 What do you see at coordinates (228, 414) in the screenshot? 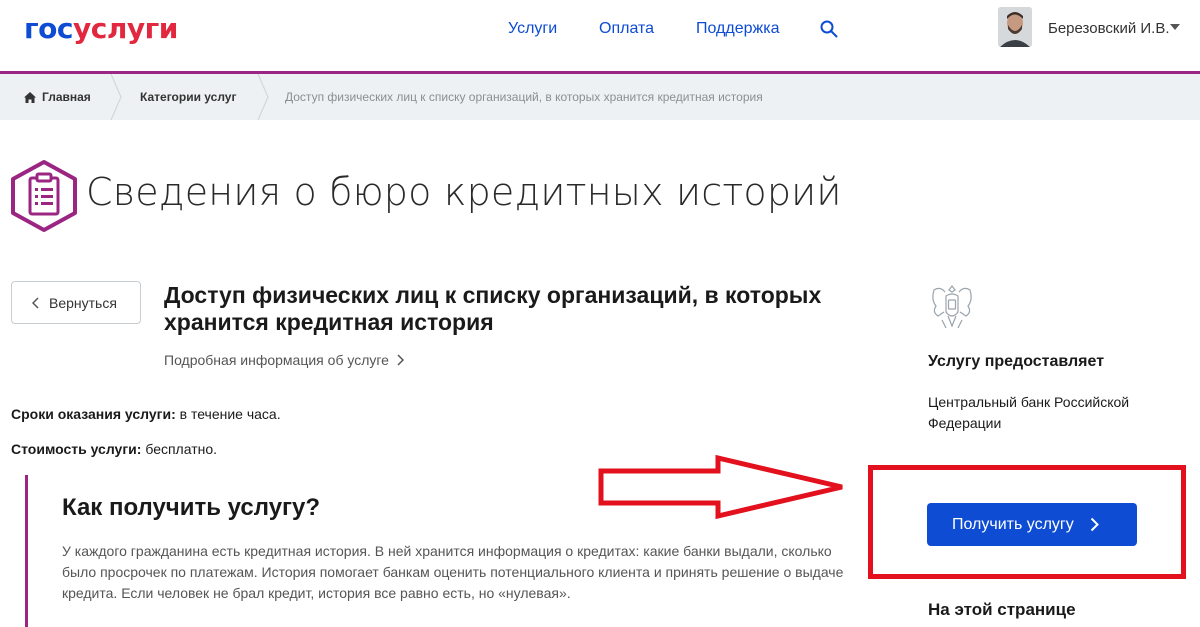
I see `terms-value: в течение часа.` at bounding box center [228, 414].